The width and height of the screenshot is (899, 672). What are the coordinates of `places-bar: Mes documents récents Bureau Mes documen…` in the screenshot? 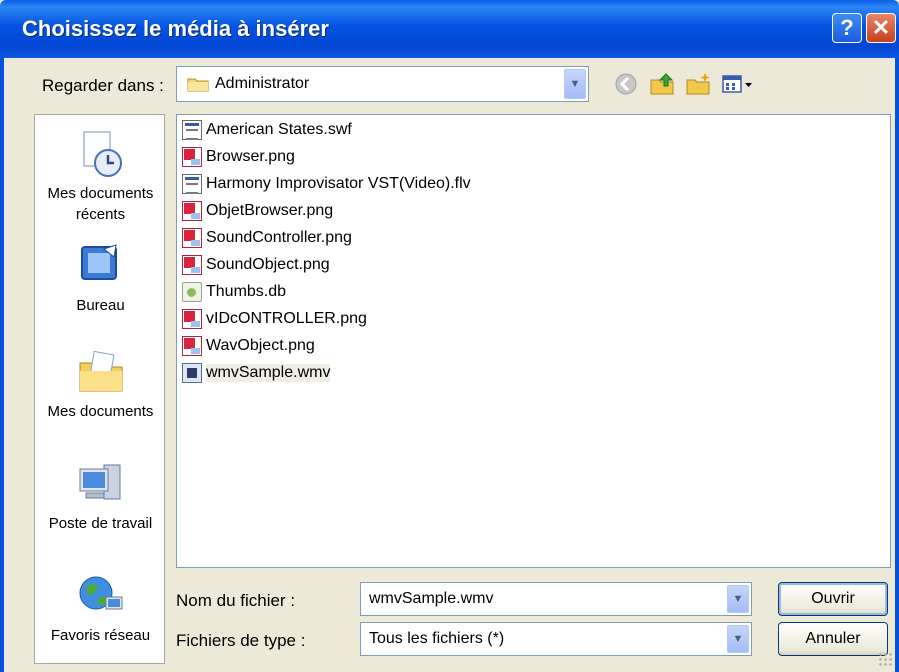 It's located at (99, 389).